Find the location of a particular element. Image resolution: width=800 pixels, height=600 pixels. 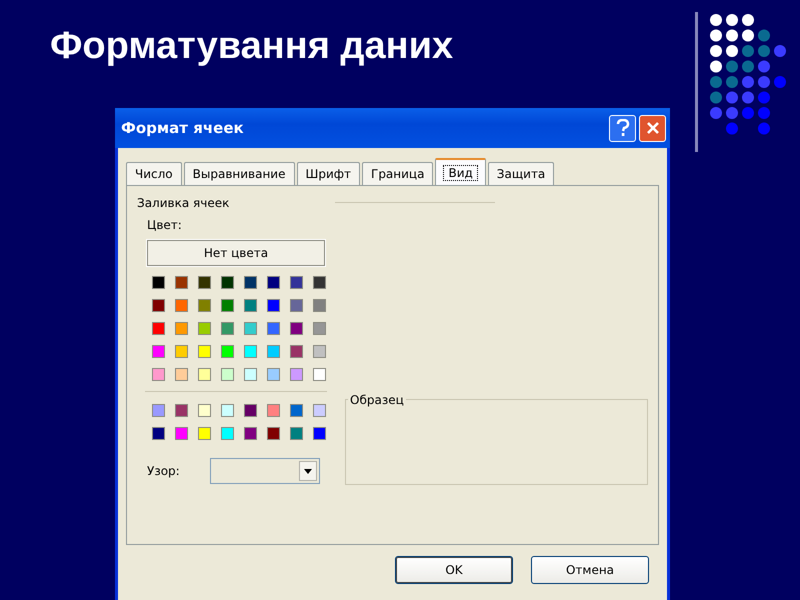

close-icon is located at coordinates (653, 128).